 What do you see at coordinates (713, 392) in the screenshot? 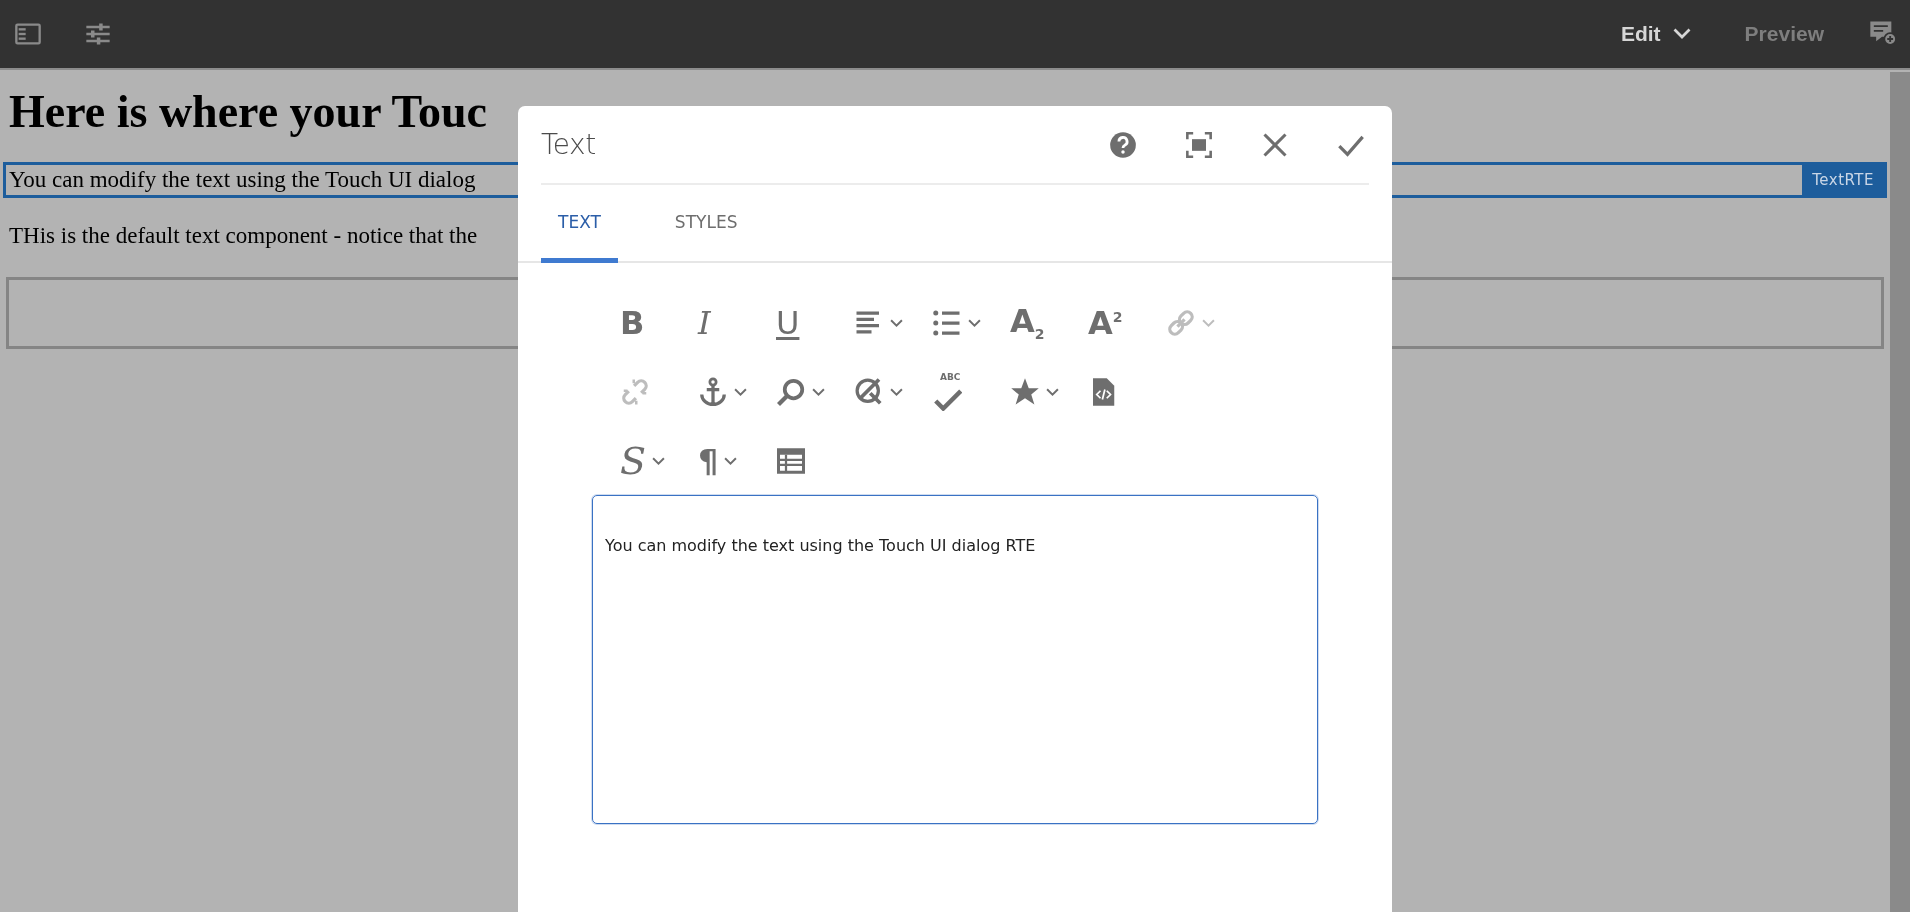
I see `anchor-icon` at bounding box center [713, 392].